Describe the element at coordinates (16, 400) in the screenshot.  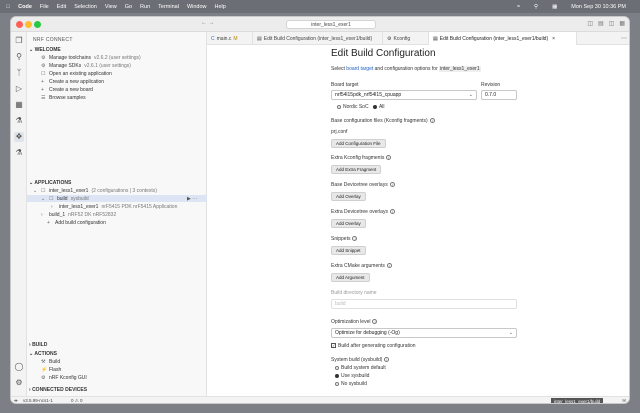
I see `remote-icon: ⇼` at that location.